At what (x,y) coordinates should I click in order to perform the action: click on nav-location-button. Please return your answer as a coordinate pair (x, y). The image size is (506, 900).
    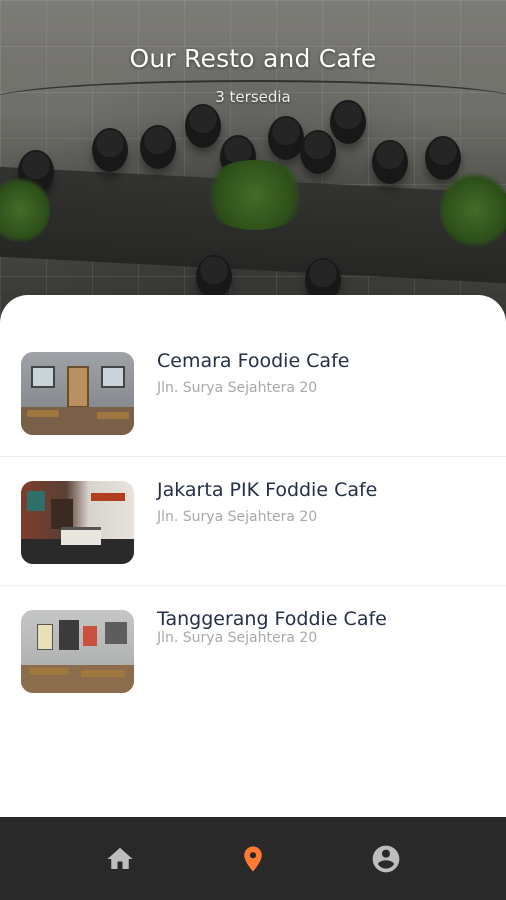
    Looking at the image, I should click on (253, 859).